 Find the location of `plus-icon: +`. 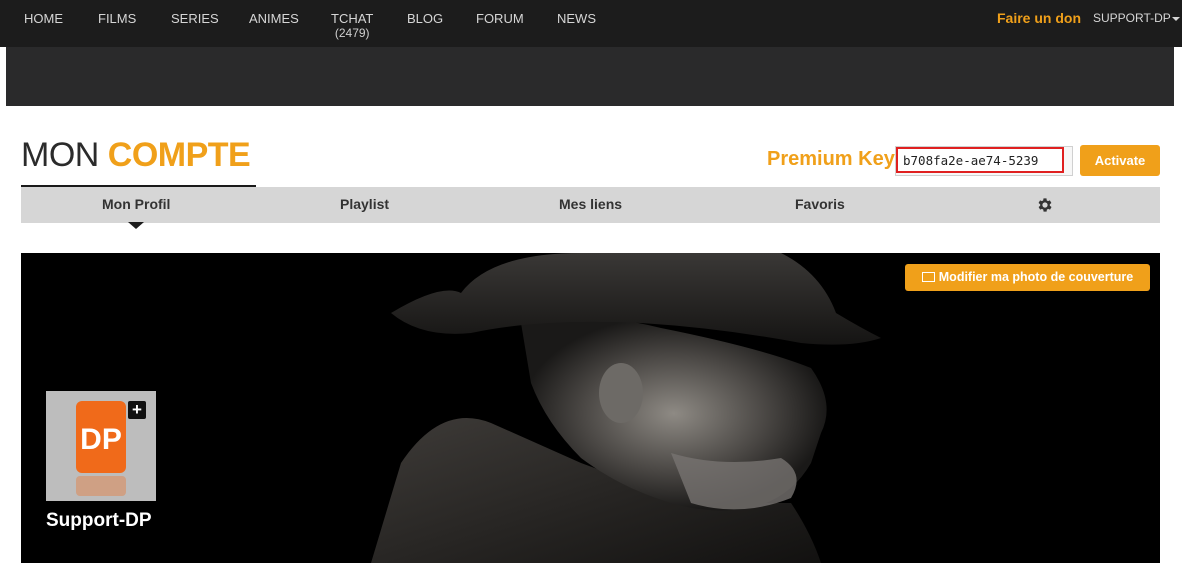

plus-icon: + is located at coordinates (137, 410).